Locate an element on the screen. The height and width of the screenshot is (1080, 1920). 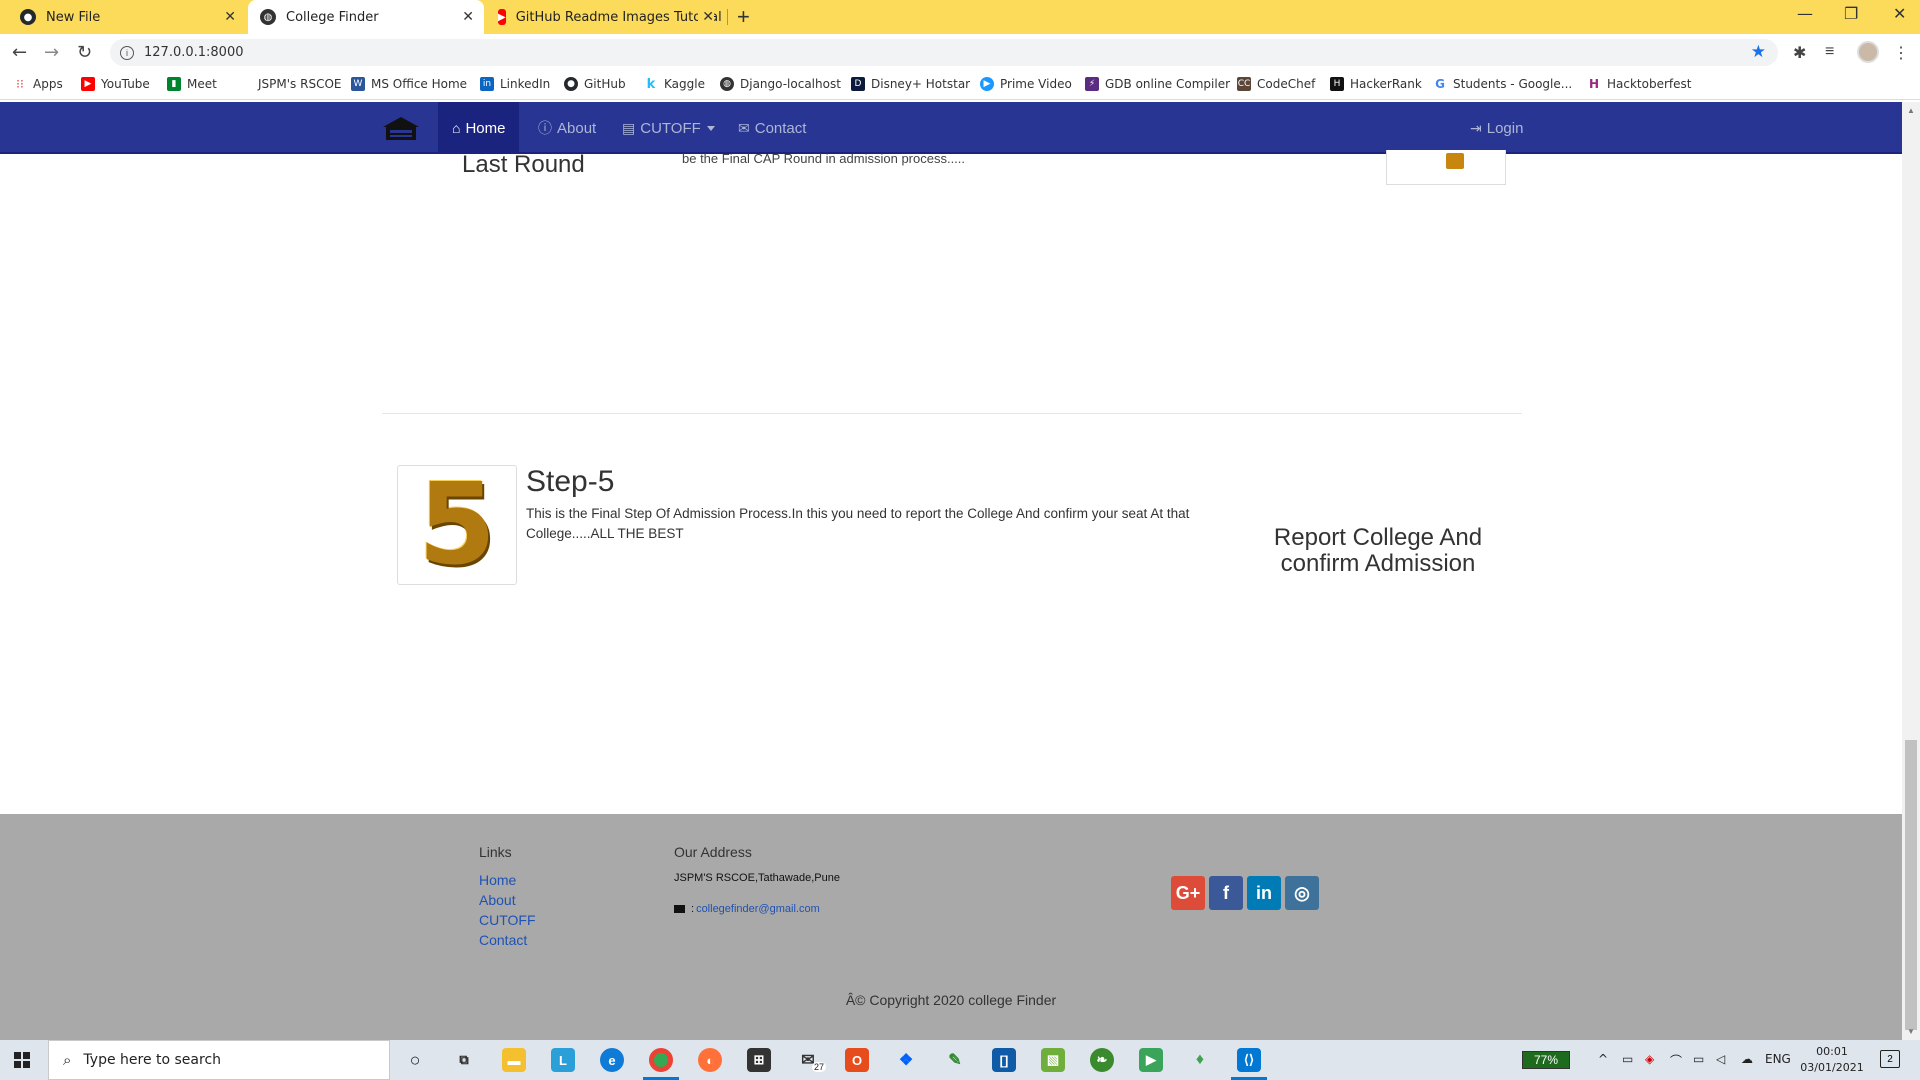
bookmark-prime-video: ▶ Prime Video is located at coordinates (1026, 84).